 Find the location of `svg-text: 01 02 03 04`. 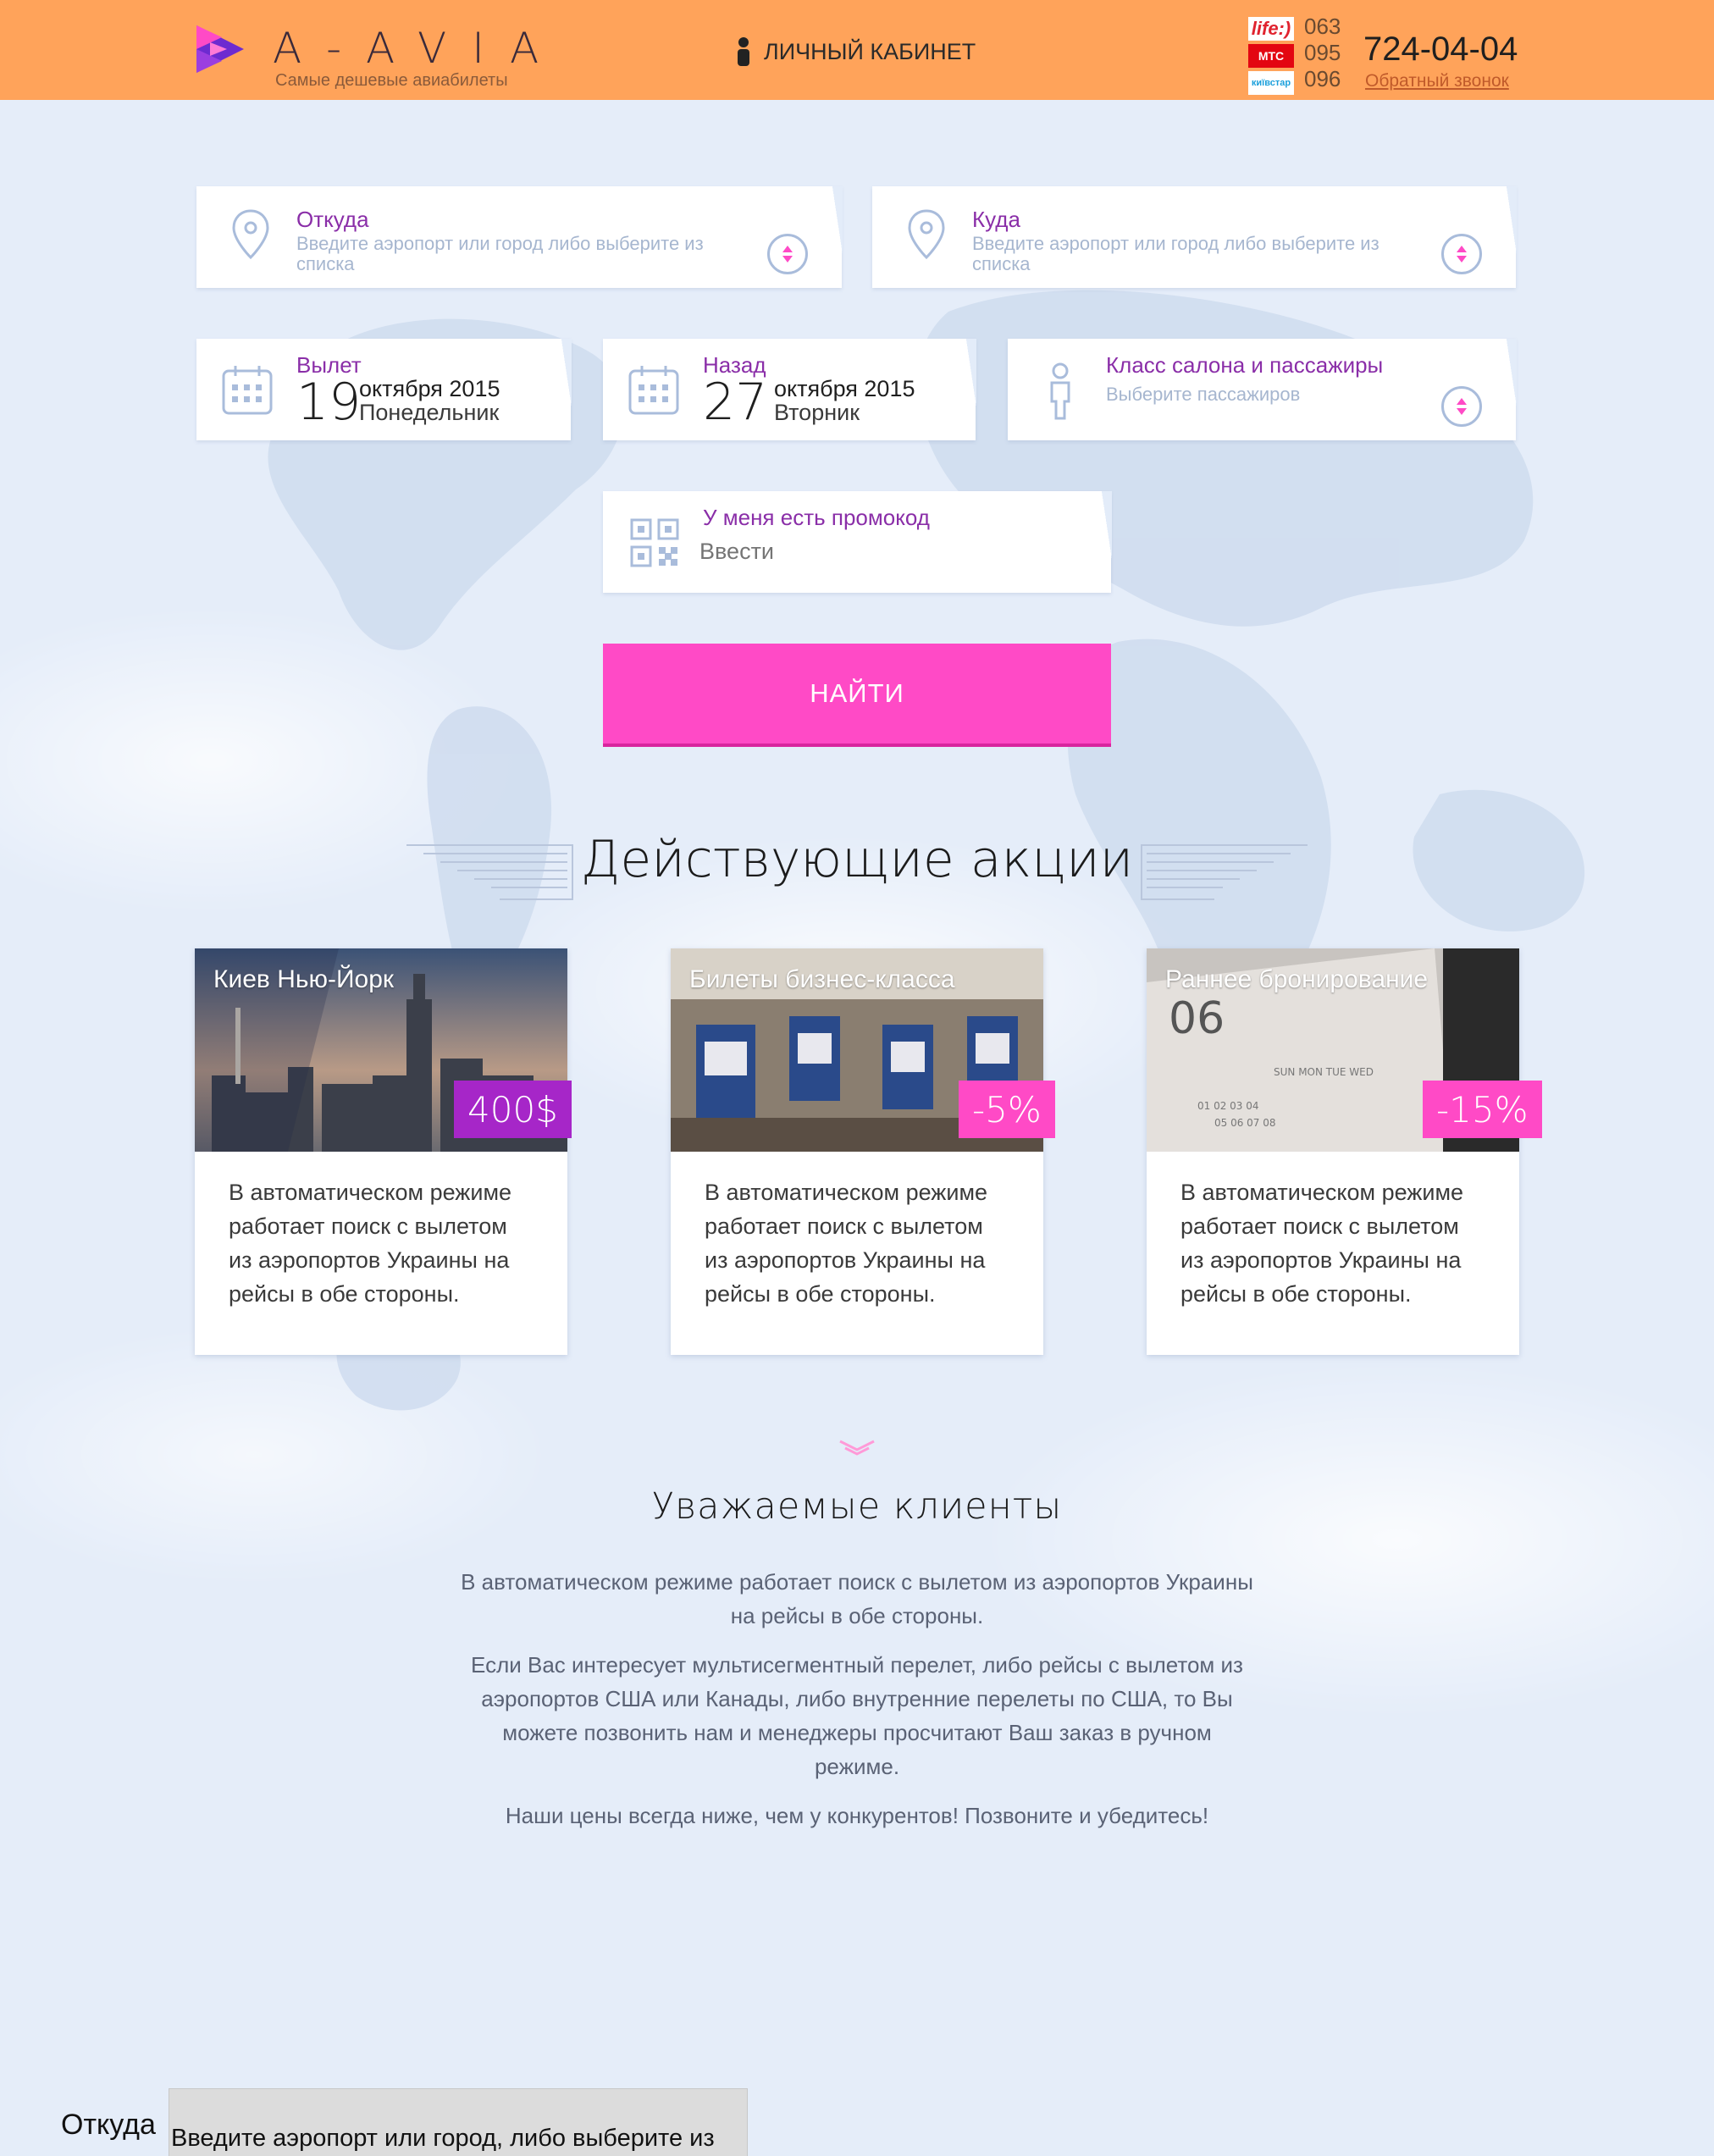

svg-text: 01 02 03 04 is located at coordinates (1228, 1106).